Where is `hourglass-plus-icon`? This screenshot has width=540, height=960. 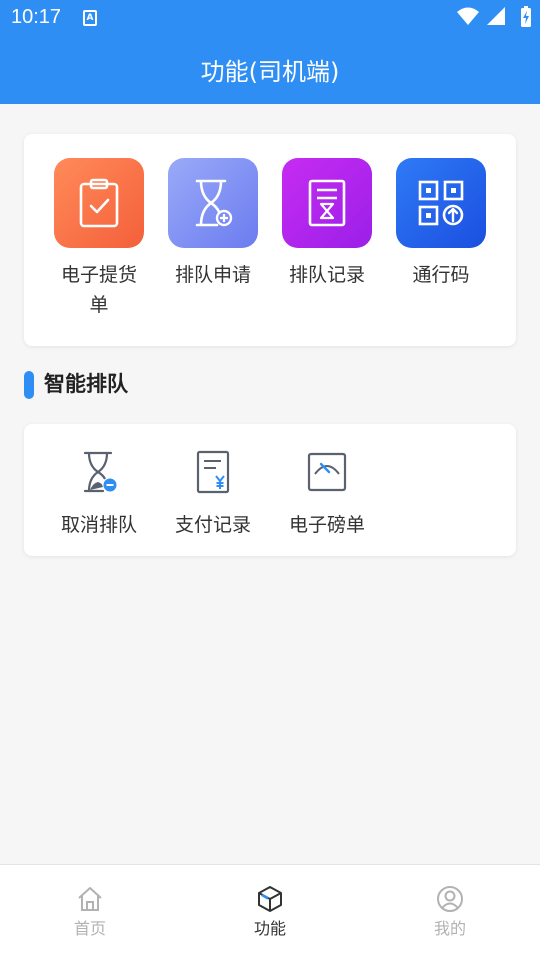 hourglass-plus-icon is located at coordinates (214, 203).